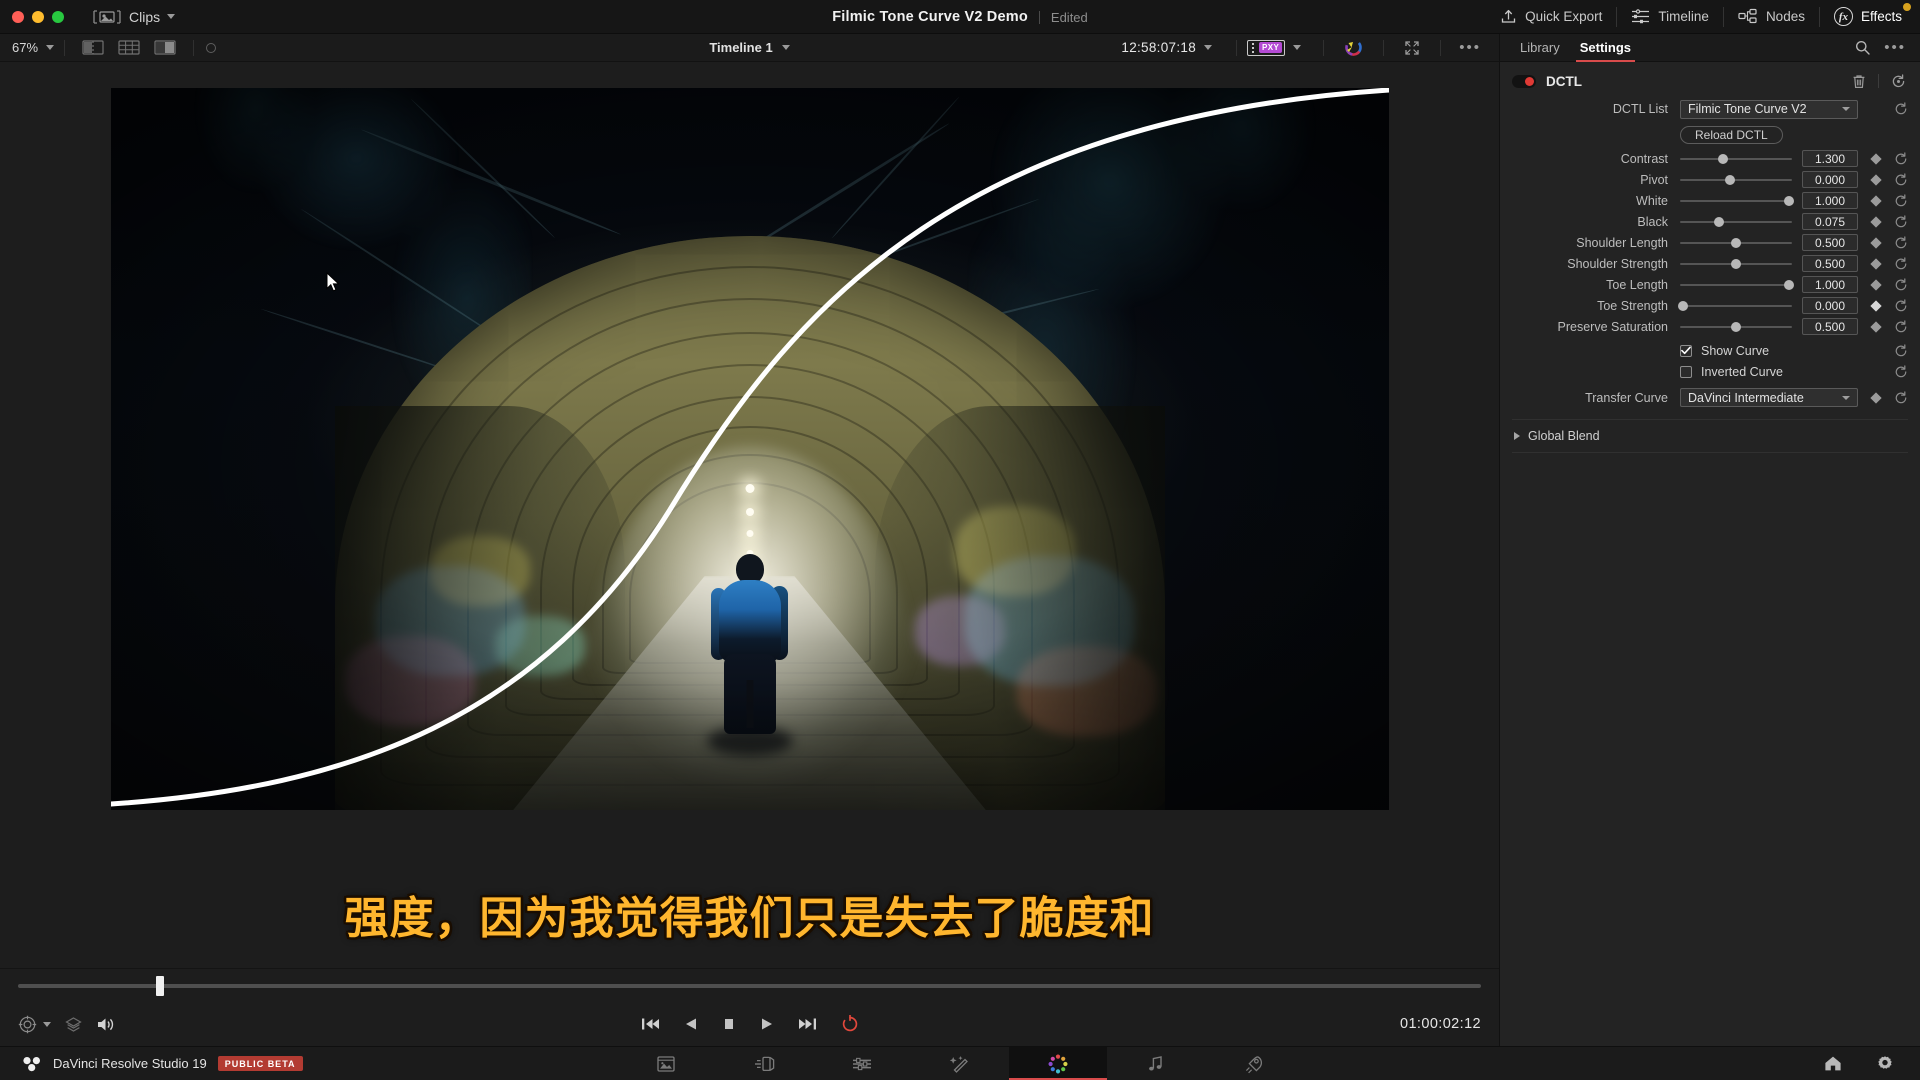 This screenshot has width=1920, height=1080. Describe the element at coordinates (18, 16) in the screenshot. I see `close-window-button` at that location.